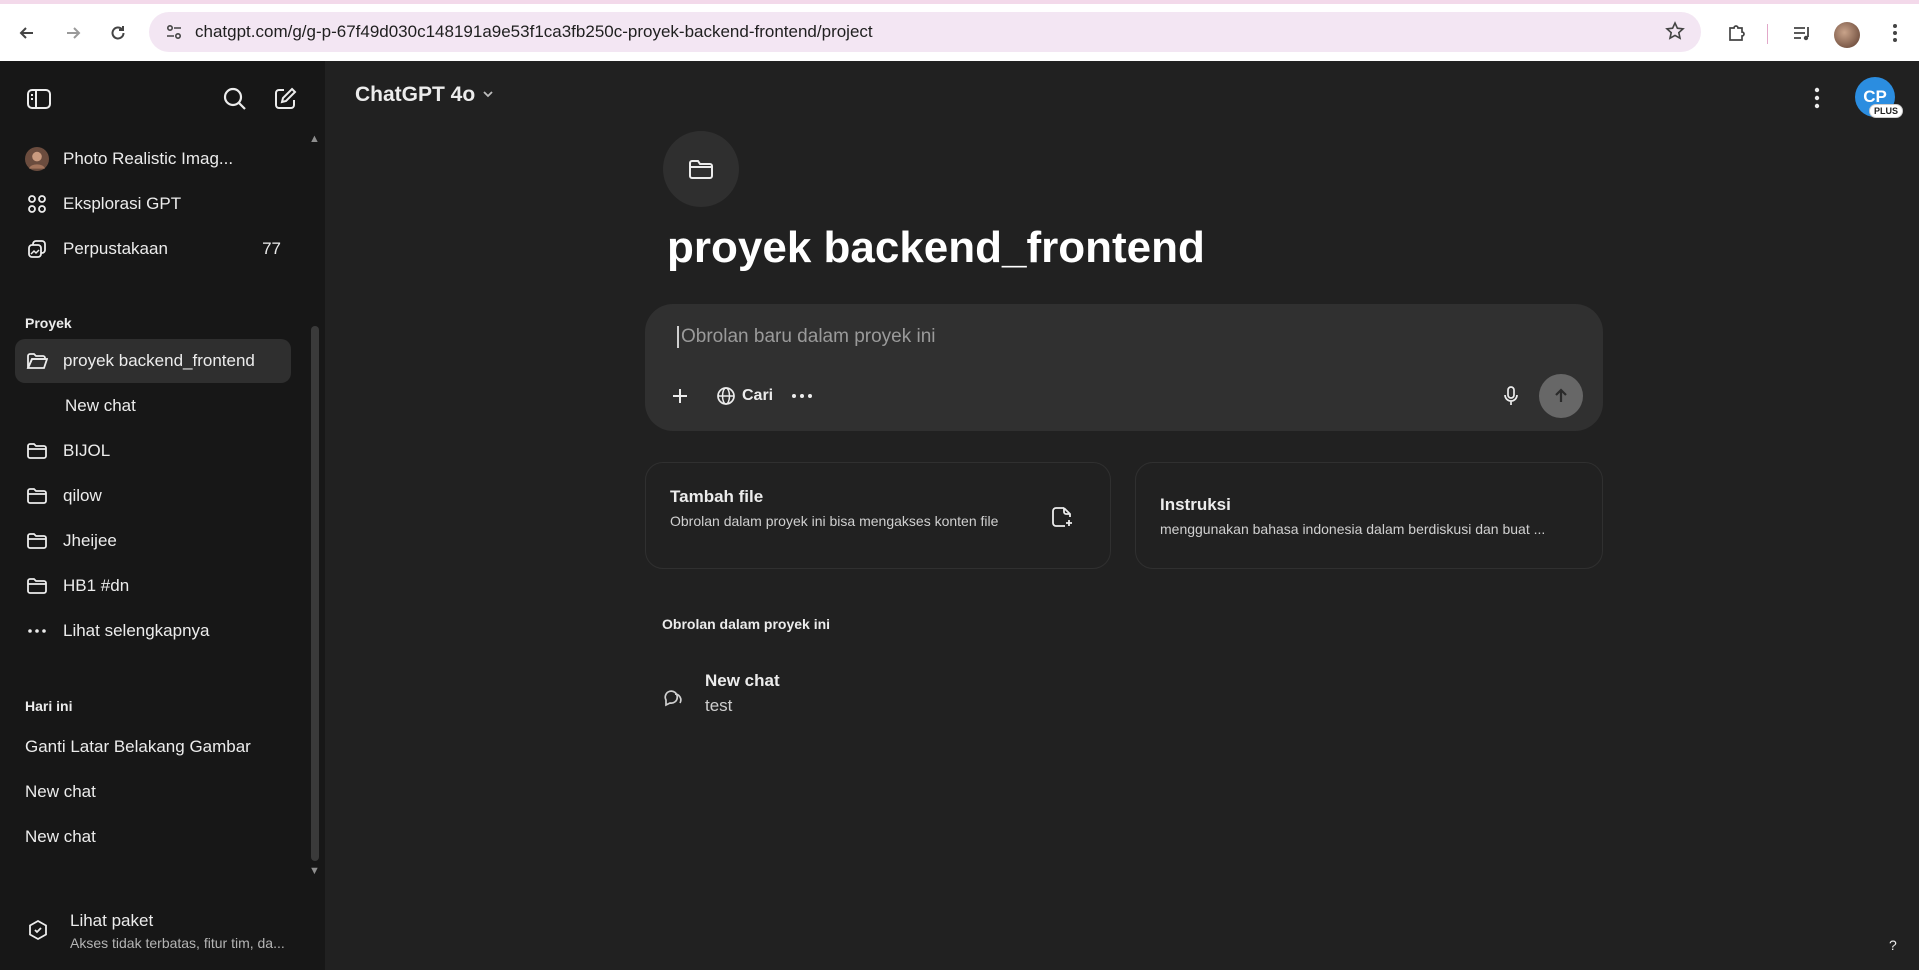 The width and height of the screenshot is (1919, 970). I want to click on sidebar-item-label: qilow, so click(82, 495).